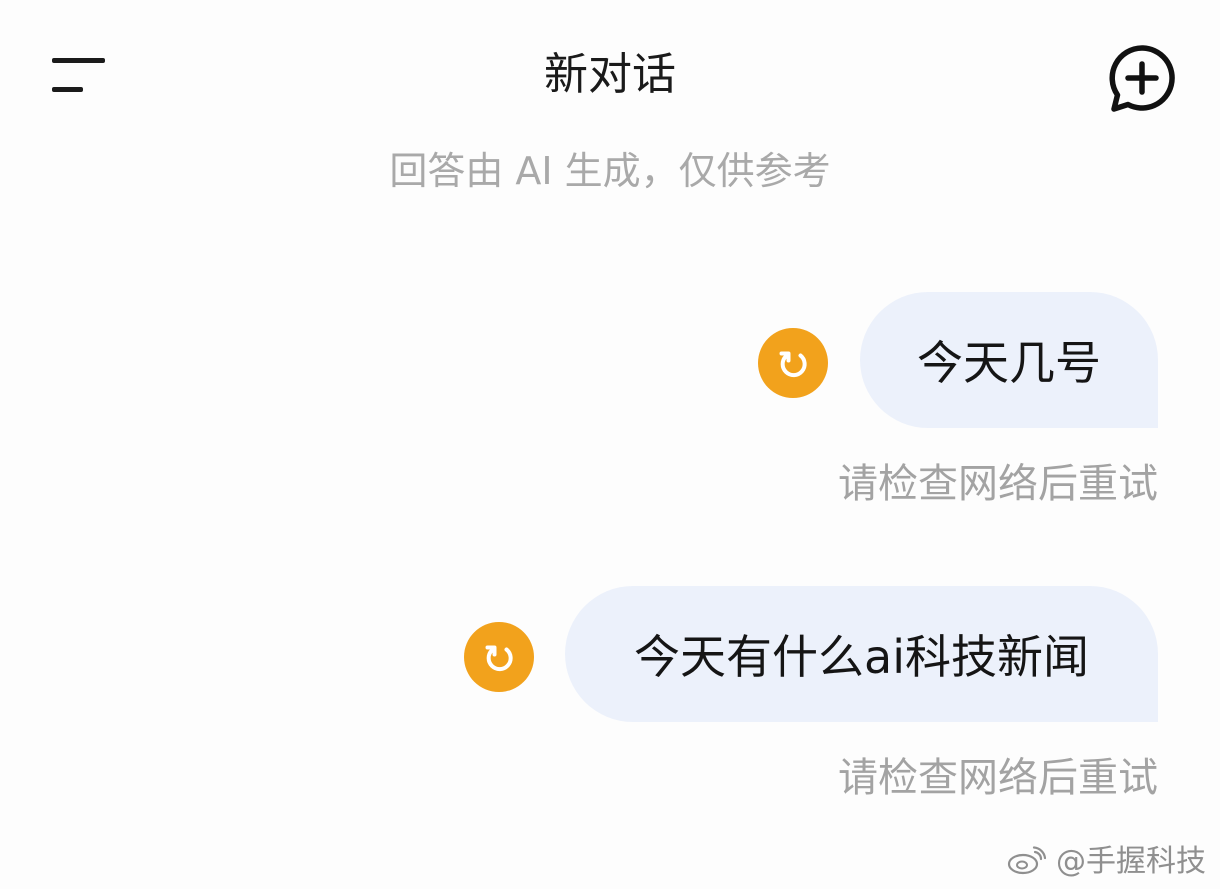  What do you see at coordinates (1009, 363) in the screenshot?
I see `message-text: 今天几号` at bounding box center [1009, 363].